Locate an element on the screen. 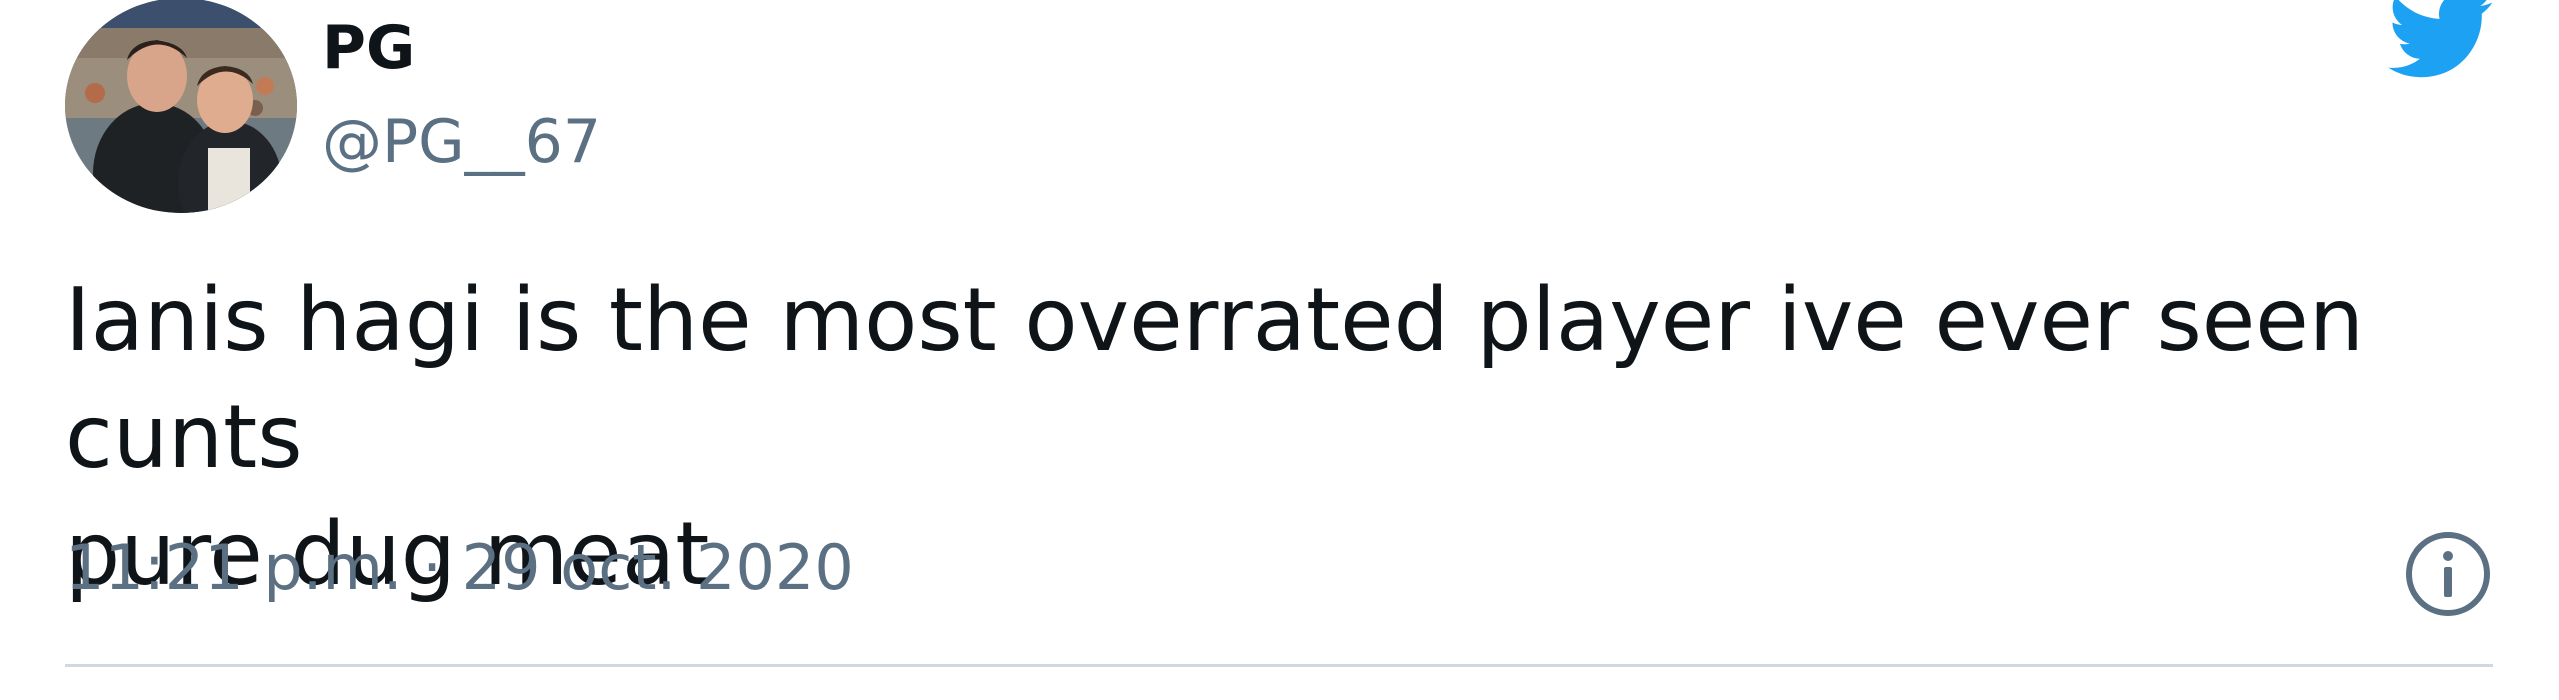 The image size is (2559, 700). display-name: PG is located at coordinates (368, 48).